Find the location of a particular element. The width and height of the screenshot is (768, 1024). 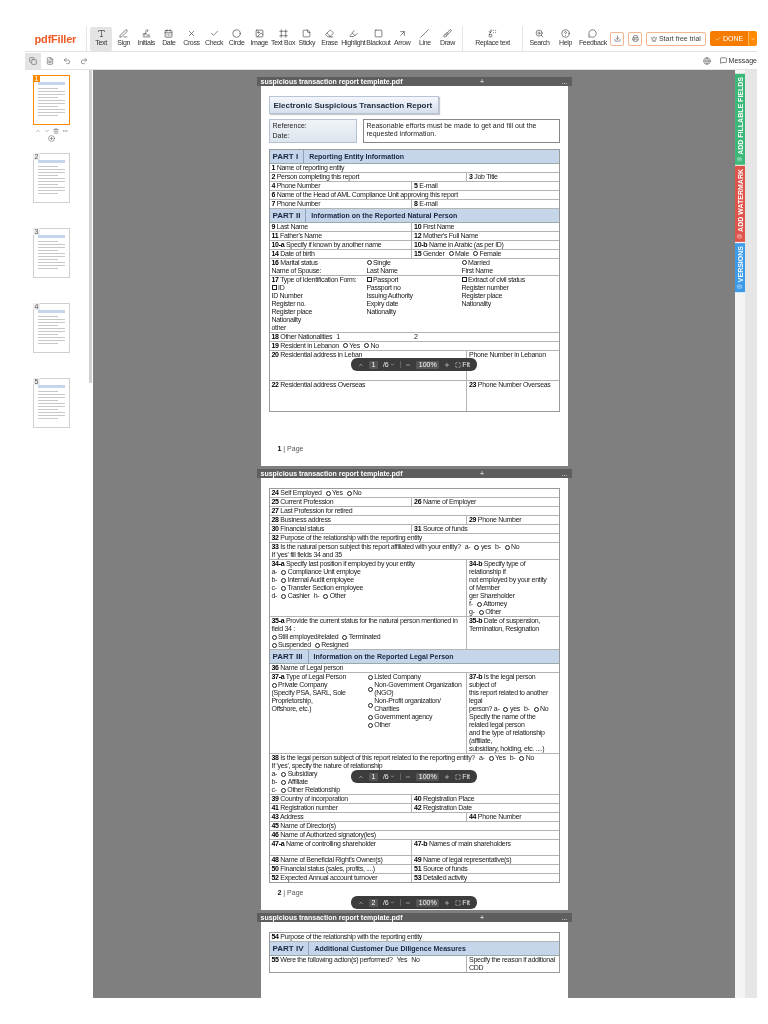

document-icon is located at coordinates (50, 60).